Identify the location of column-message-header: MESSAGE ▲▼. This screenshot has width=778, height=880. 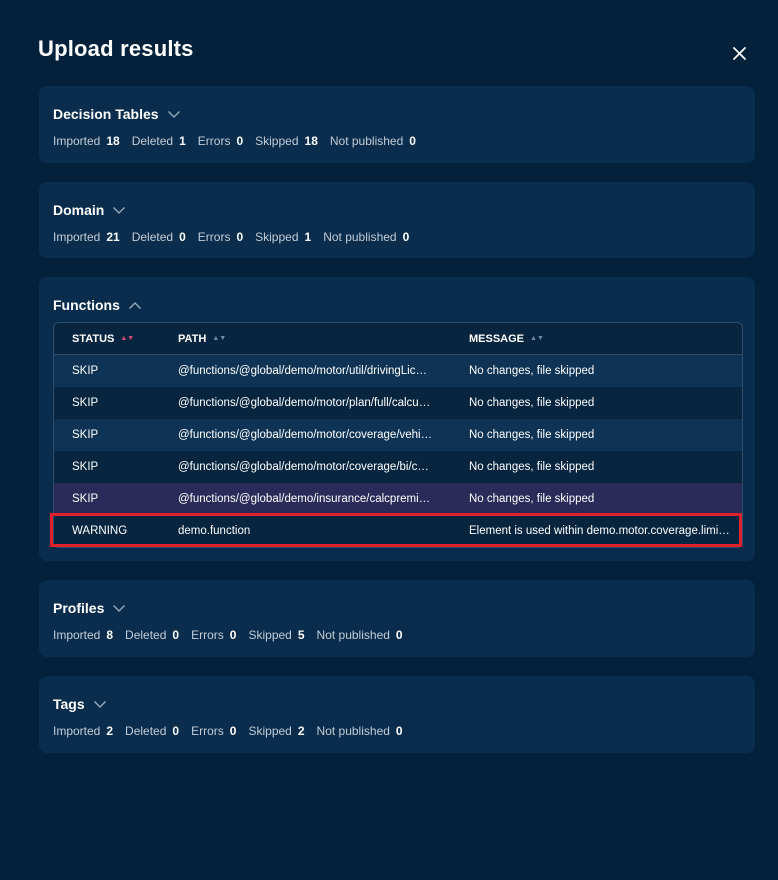
(596, 339).